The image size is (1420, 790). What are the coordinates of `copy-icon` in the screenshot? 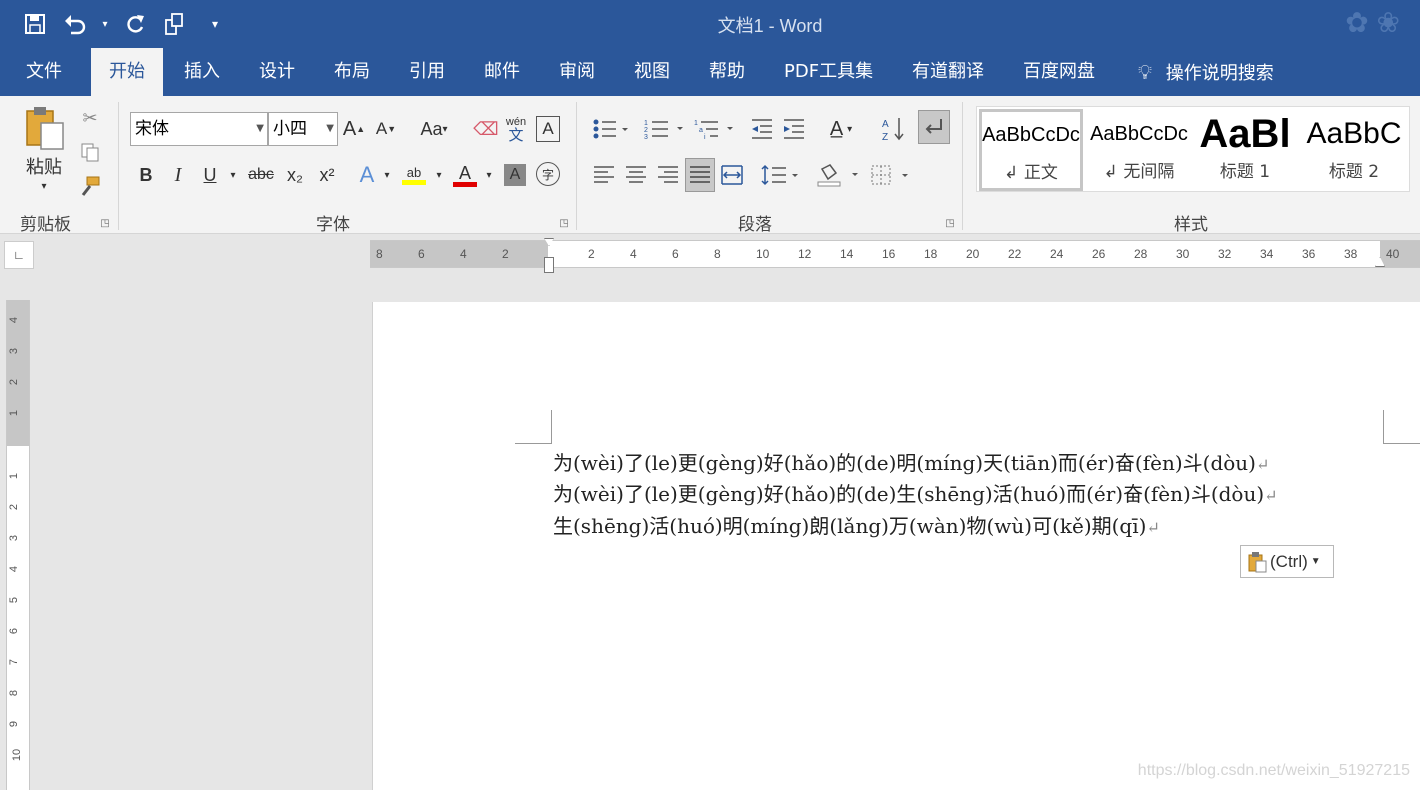 It's located at (90, 152).